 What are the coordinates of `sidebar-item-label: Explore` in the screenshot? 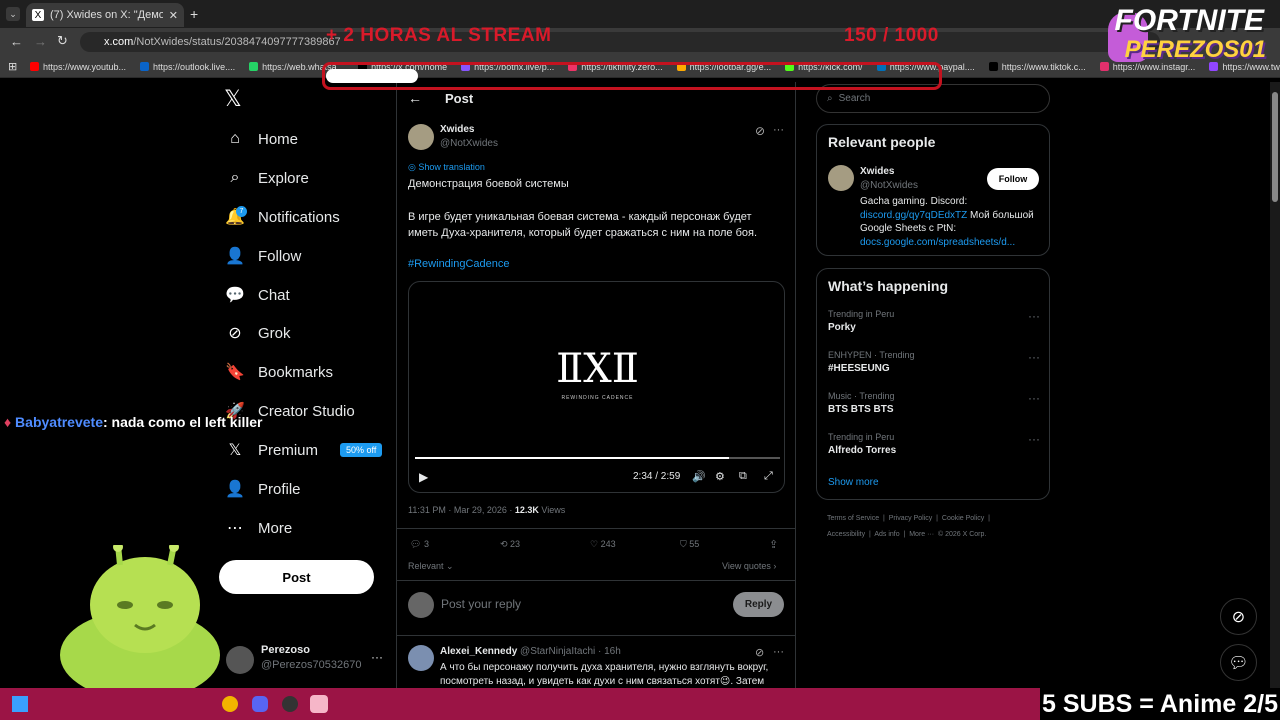 It's located at (283, 178).